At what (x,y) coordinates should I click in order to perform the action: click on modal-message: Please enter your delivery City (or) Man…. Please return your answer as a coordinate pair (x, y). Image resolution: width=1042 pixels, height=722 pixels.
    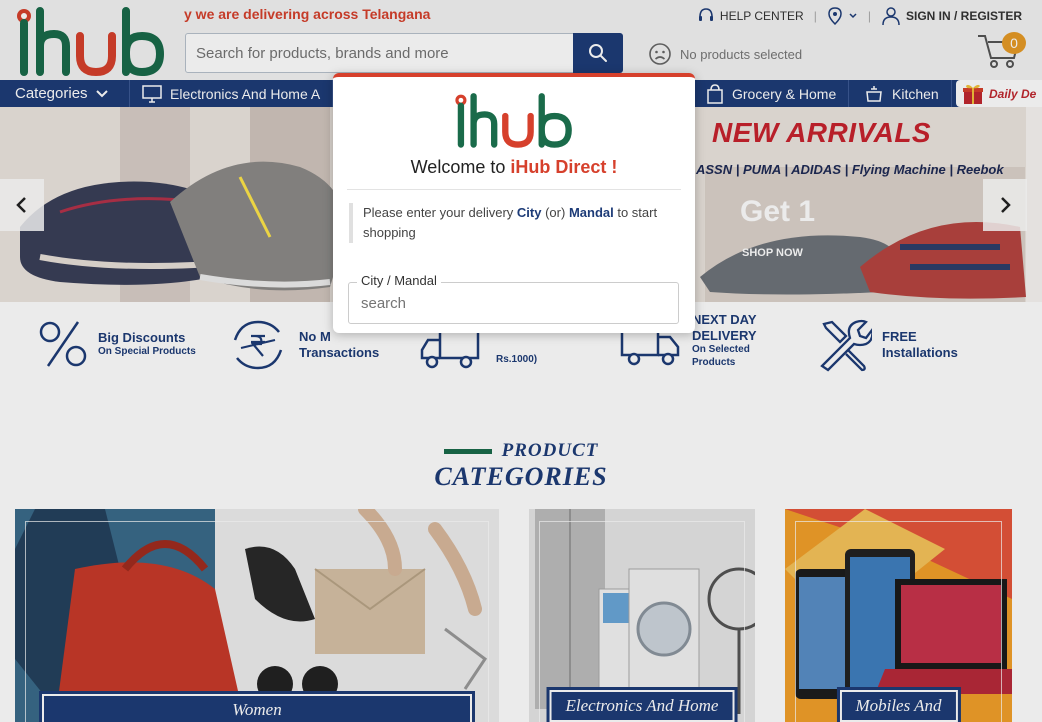
    Looking at the image, I should click on (515, 223).